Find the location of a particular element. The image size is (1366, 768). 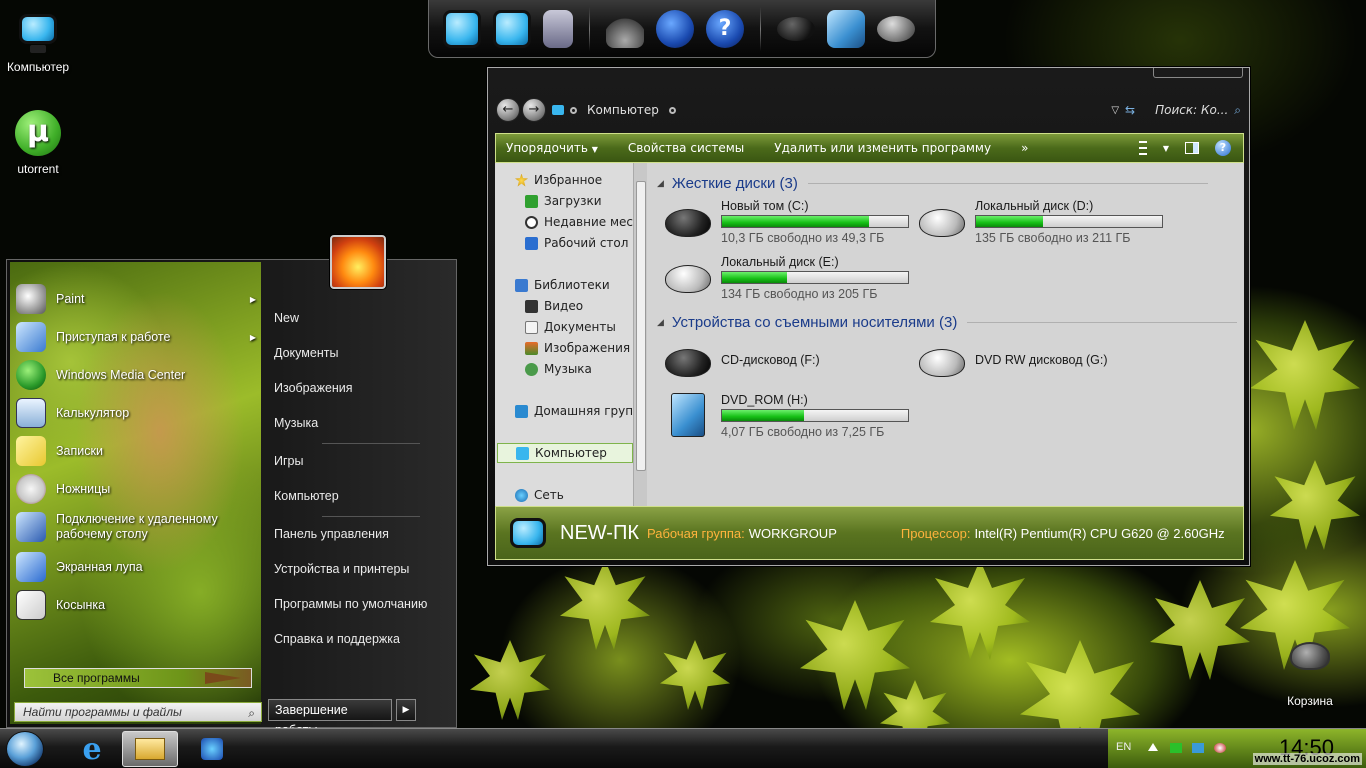

group-header-removable: ◢ Устройства со съемными носителями (3) is located at coordinates (947, 322).